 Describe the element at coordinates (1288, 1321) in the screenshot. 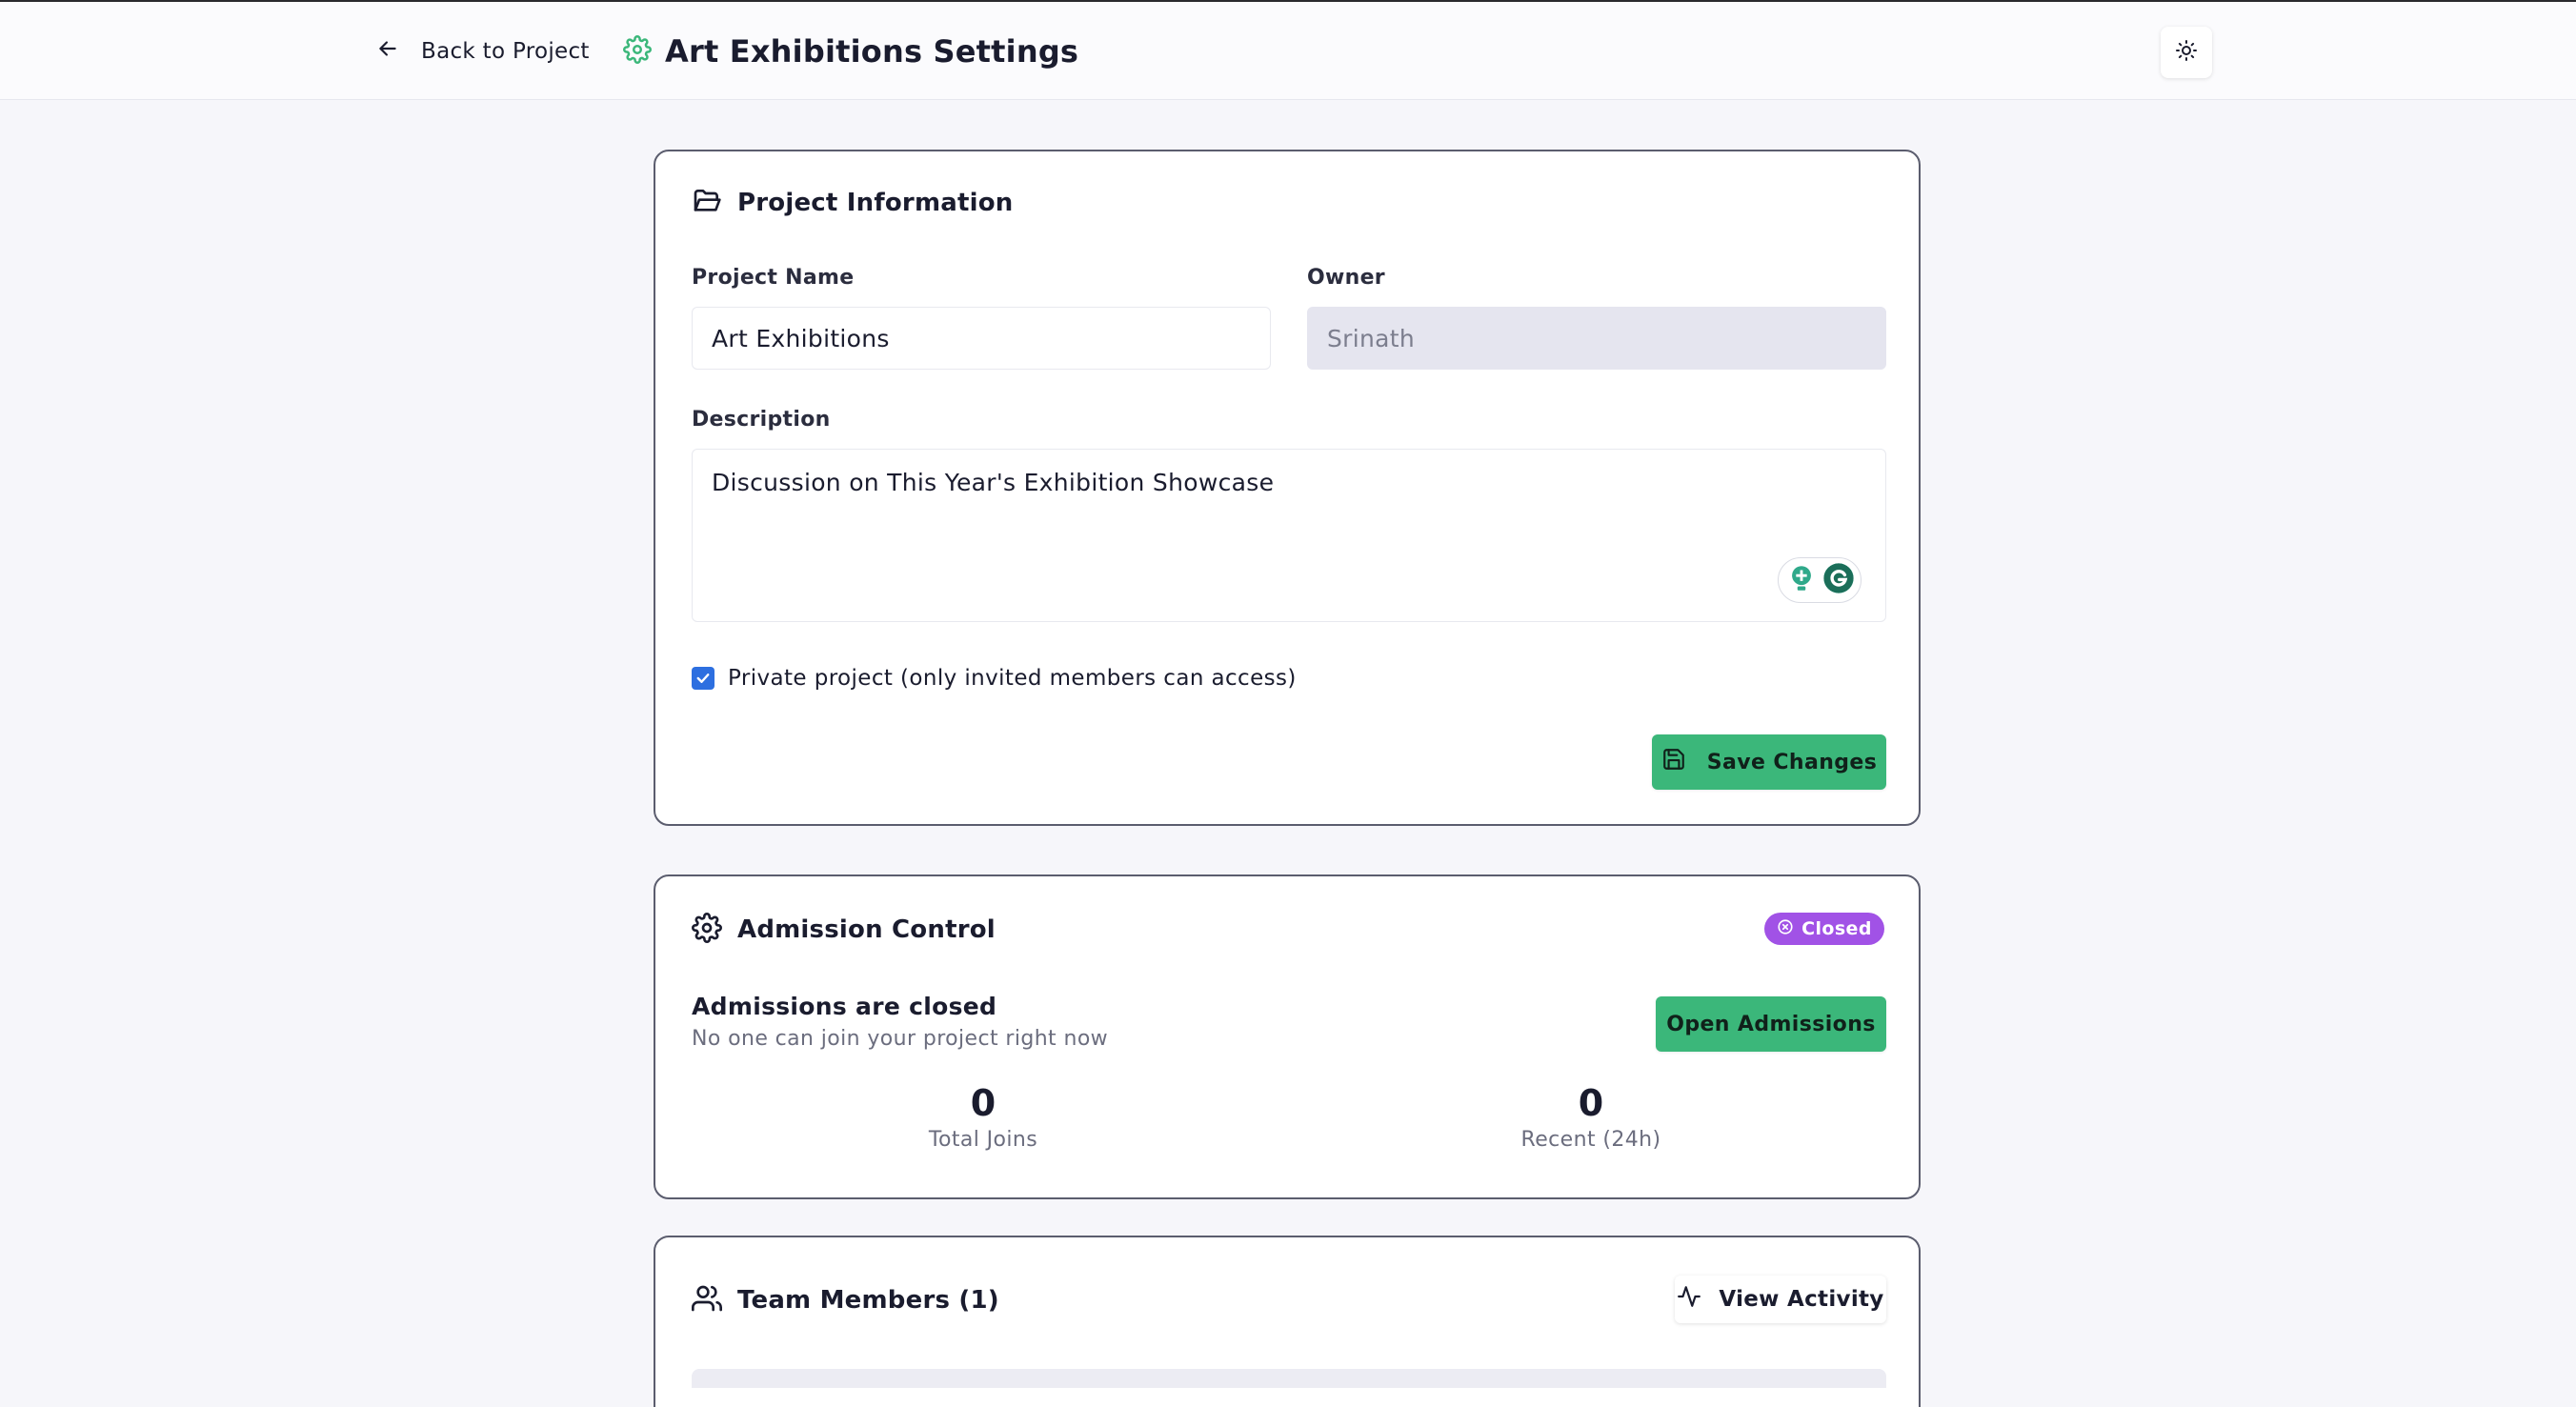

I see `team-members-card: Team Members (1) View Activity` at that location.